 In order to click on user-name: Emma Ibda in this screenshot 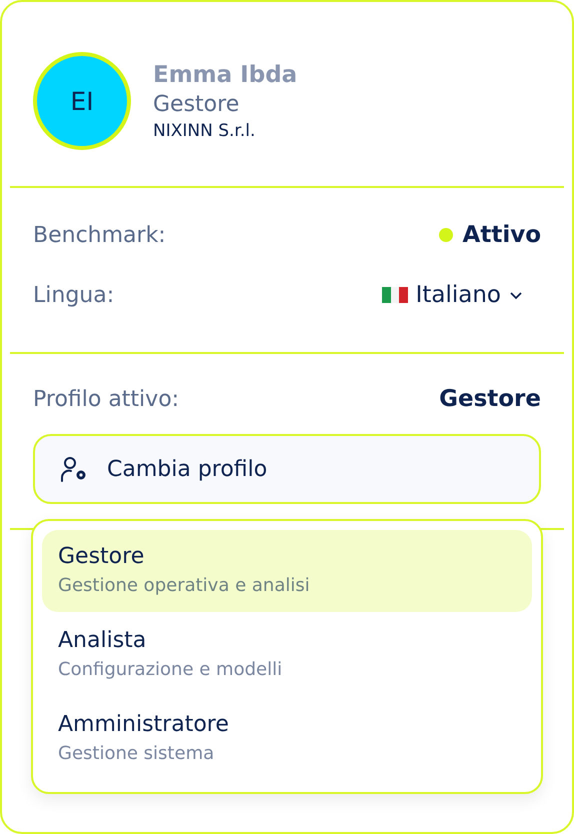, I will do `click(225, 75)`.